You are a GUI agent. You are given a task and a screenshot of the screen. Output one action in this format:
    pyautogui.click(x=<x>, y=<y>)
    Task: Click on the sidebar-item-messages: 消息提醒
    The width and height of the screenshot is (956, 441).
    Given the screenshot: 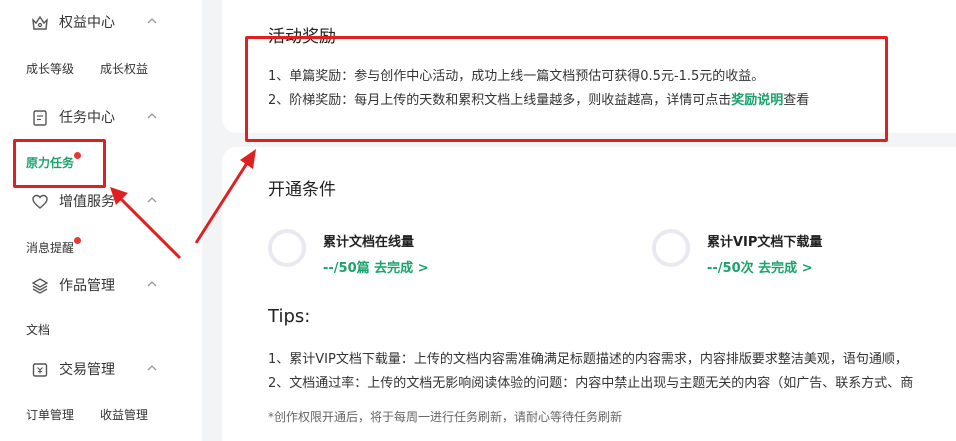 What is the action you would take?
    pyautogui.click(x=50, y=248)
    